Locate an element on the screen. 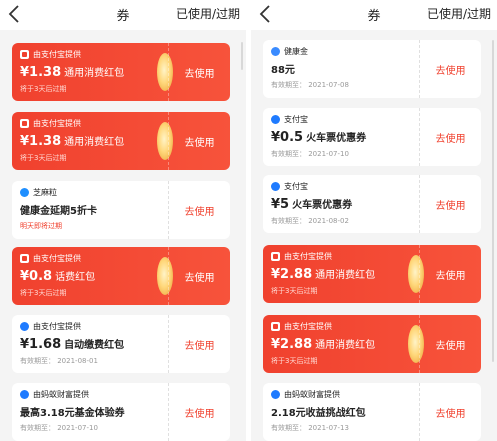 This screenshot has height=441, width=497. coupon-amount: ¥0.8 is located at coordinates (36, 276).